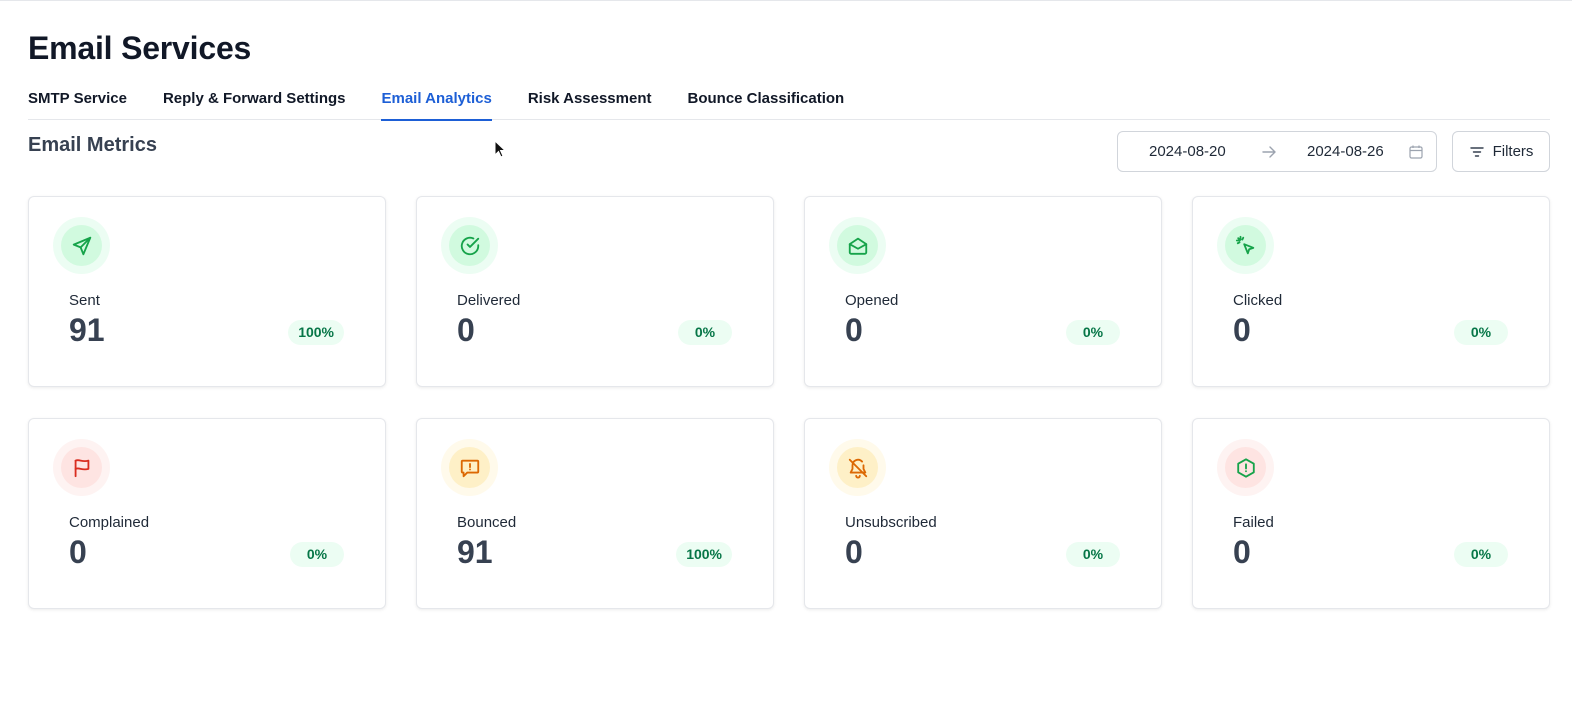 The width and height of the screenshot is (1572, 727). Describe the element at coordinates (109, 522) in the screenshot. I see `metric-label: Complained` at that location.